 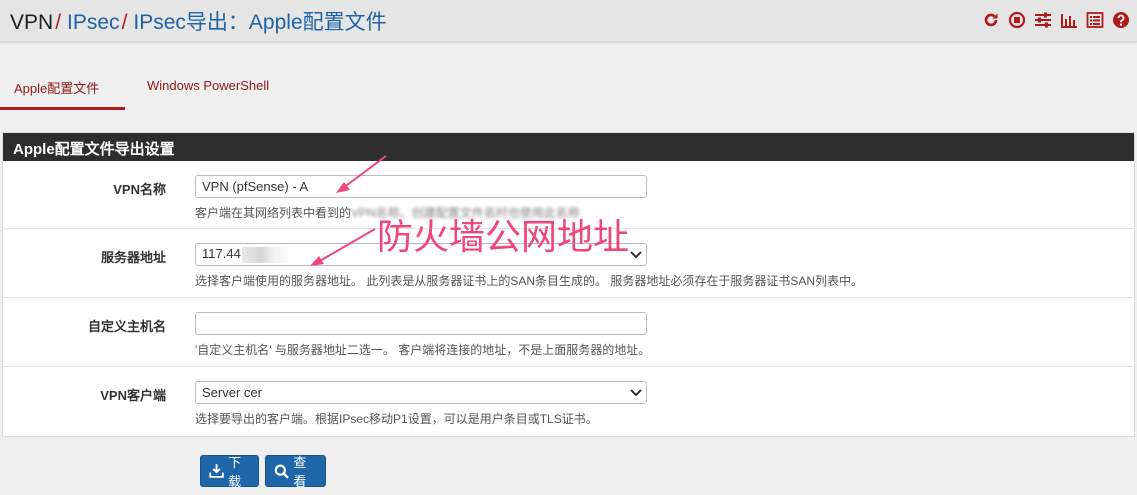 What do you see at coordinates (991, 20) in the screenshot?
I see `reload-icon` at bounding box center [991, 20].